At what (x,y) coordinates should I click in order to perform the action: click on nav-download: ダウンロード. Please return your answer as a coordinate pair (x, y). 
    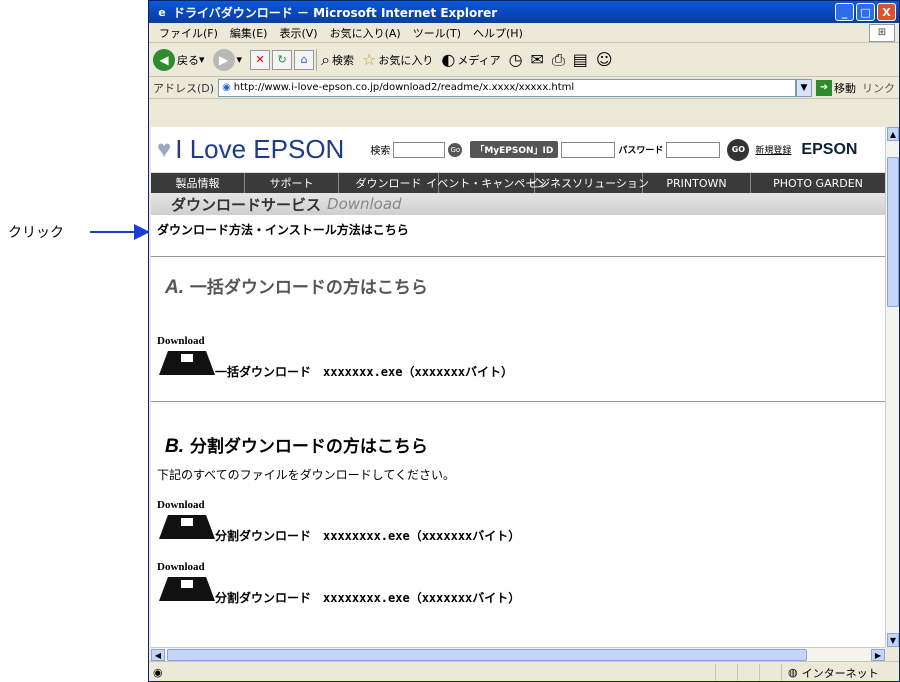
    Looking at the image, I should click on (389, 183).